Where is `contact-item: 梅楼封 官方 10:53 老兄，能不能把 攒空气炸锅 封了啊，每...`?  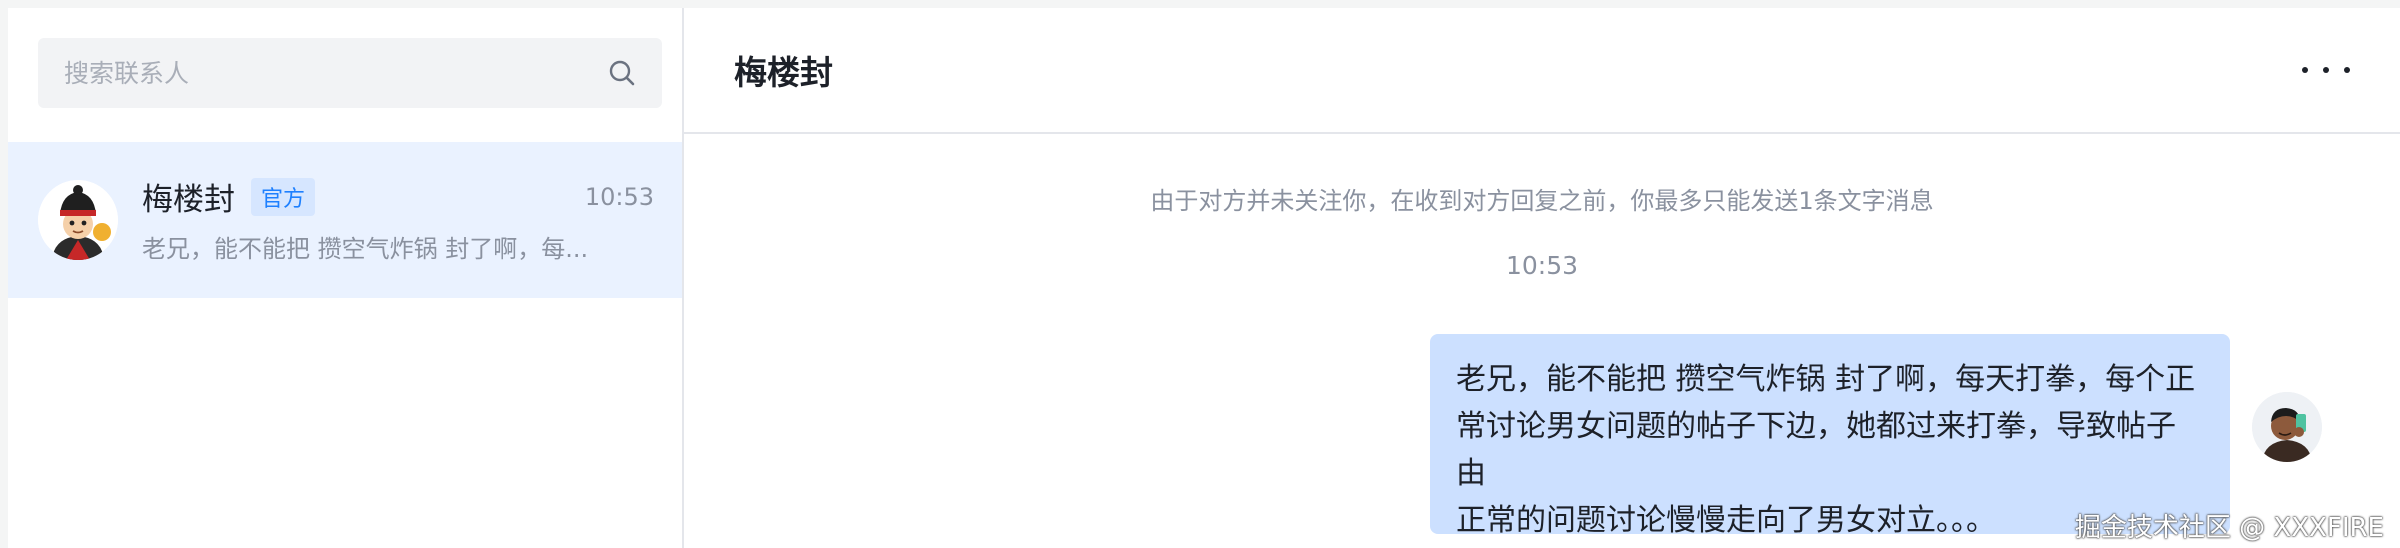
contact-item: 梅楼封 官方 10:53 老兄，能不能把 攒空气炸锅 封了啊，每... is located at coordinates (345, 220).